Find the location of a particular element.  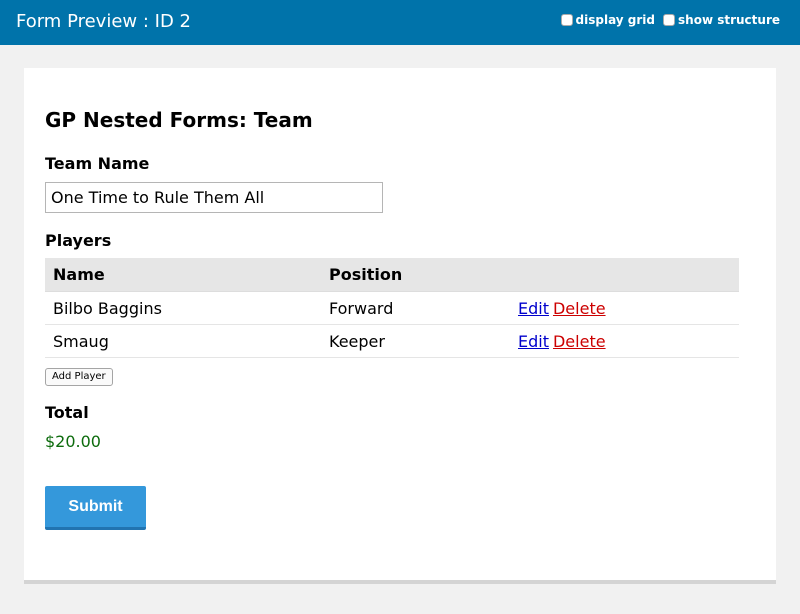

team-name-label: Team Name is located at coordinates (97, 163).